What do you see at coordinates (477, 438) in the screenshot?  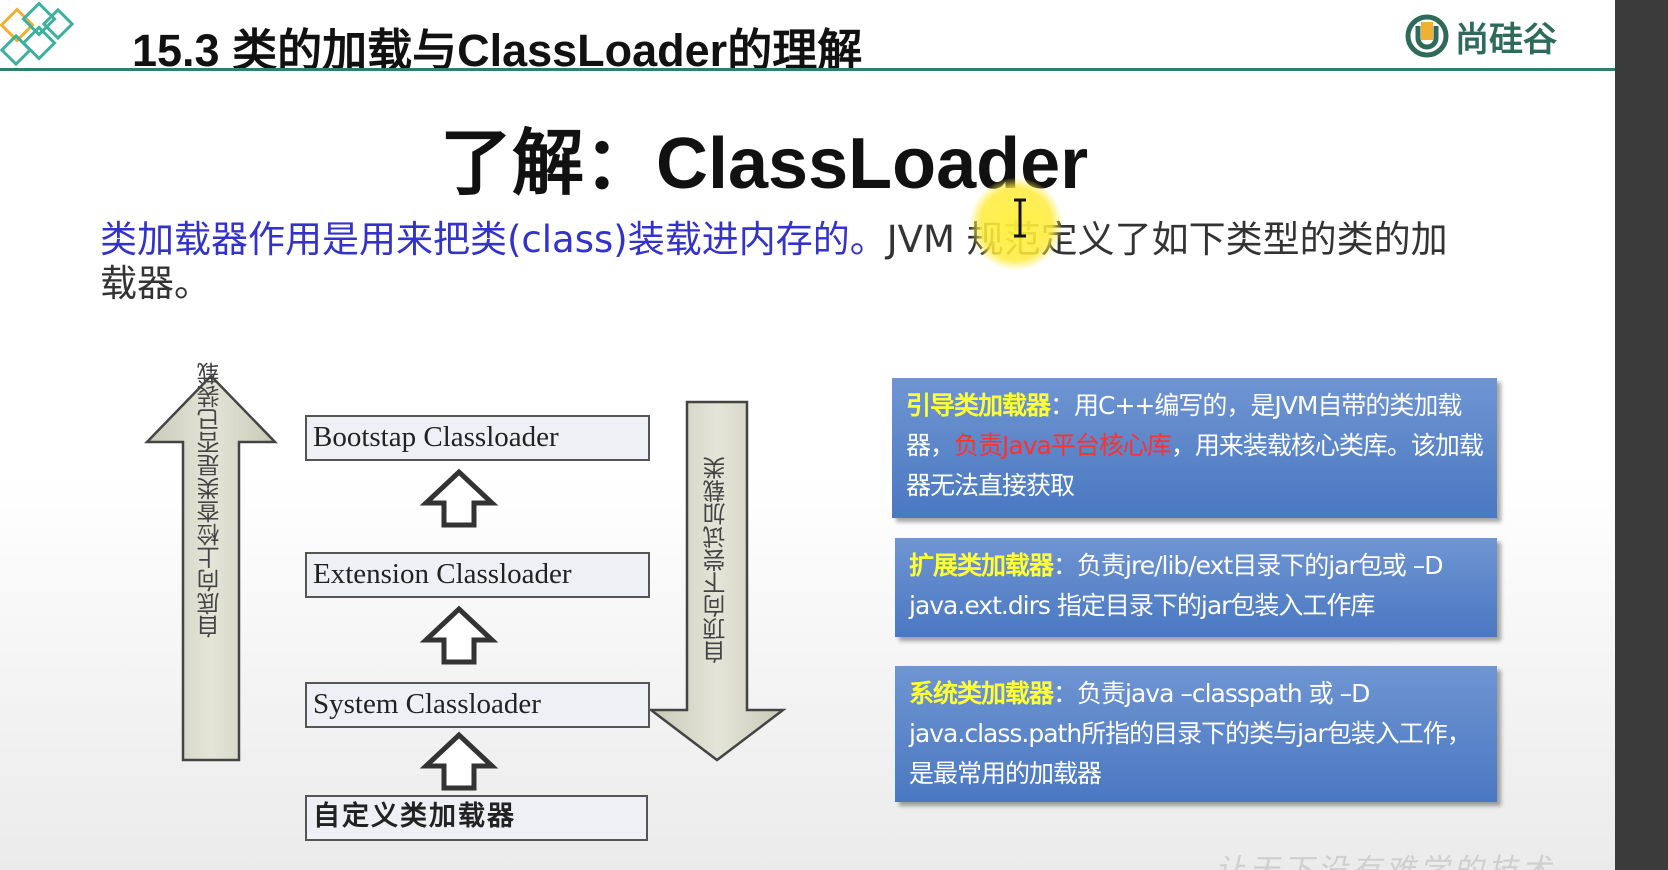 I see `bootstrap-classloader-box: Bootstap Classloader` at bounding box center [477, 438].